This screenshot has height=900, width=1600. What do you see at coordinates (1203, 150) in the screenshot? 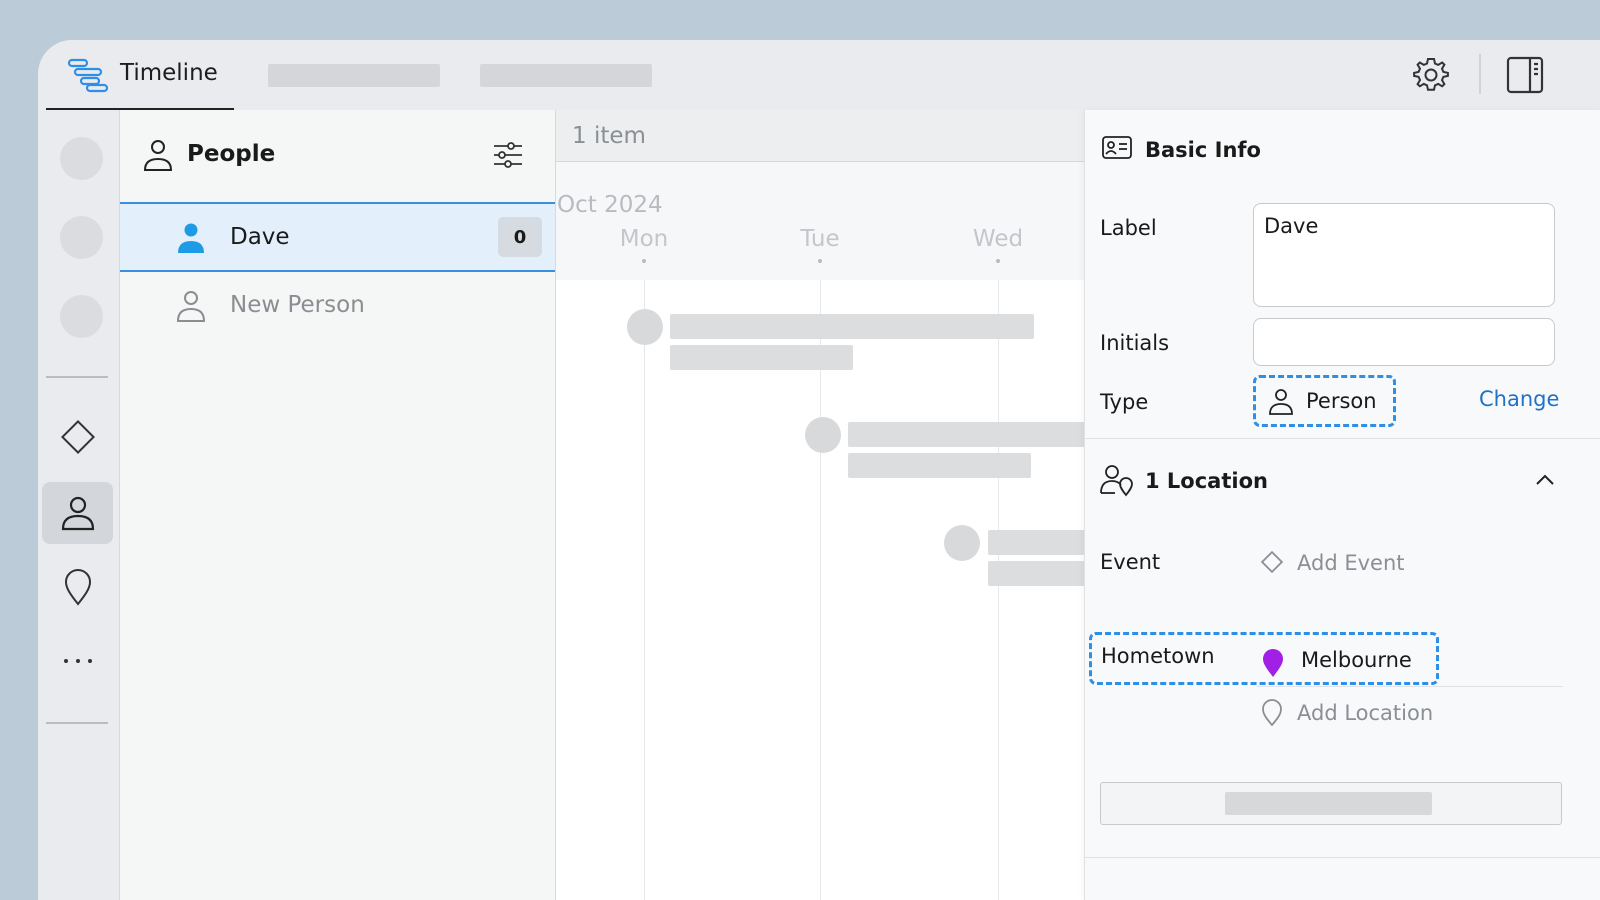
I see `basic-info-title: Basic Info` at bounding box center [1203, 150].